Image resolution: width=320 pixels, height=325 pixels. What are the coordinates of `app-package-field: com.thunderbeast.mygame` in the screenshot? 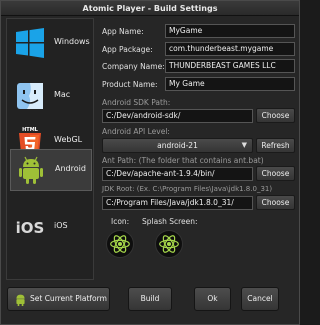 It's located at (230, 49).